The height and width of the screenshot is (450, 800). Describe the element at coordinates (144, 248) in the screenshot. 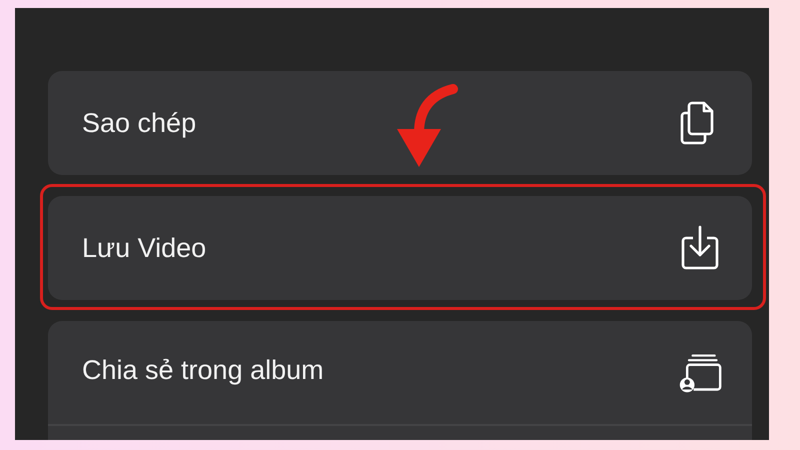

I see `action-label: Lưu Video` at that location.